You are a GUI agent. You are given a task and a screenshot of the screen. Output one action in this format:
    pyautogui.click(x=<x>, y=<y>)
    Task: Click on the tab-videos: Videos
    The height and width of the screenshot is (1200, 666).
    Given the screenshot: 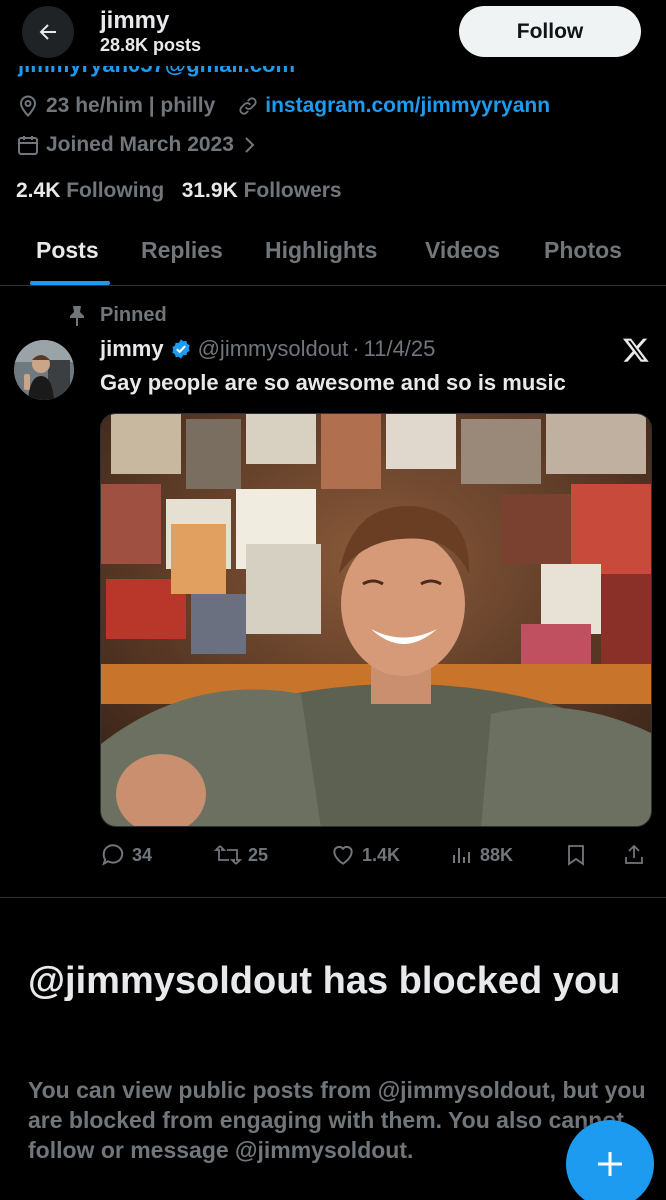 What is the action you would take?
    pyautogui.click(x=462, y=250)
    